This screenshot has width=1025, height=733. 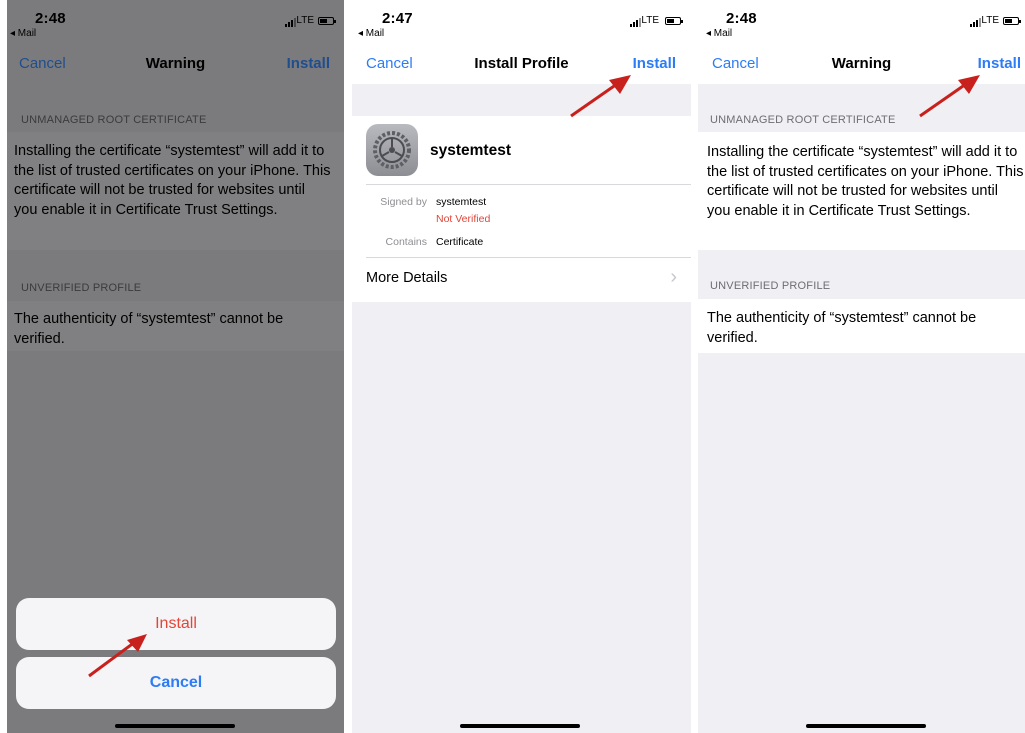 What do you see at coordinates (528, 280) in the screenshot?
I see `more-details-row: More Details ›` at bounding box center [528, 280].